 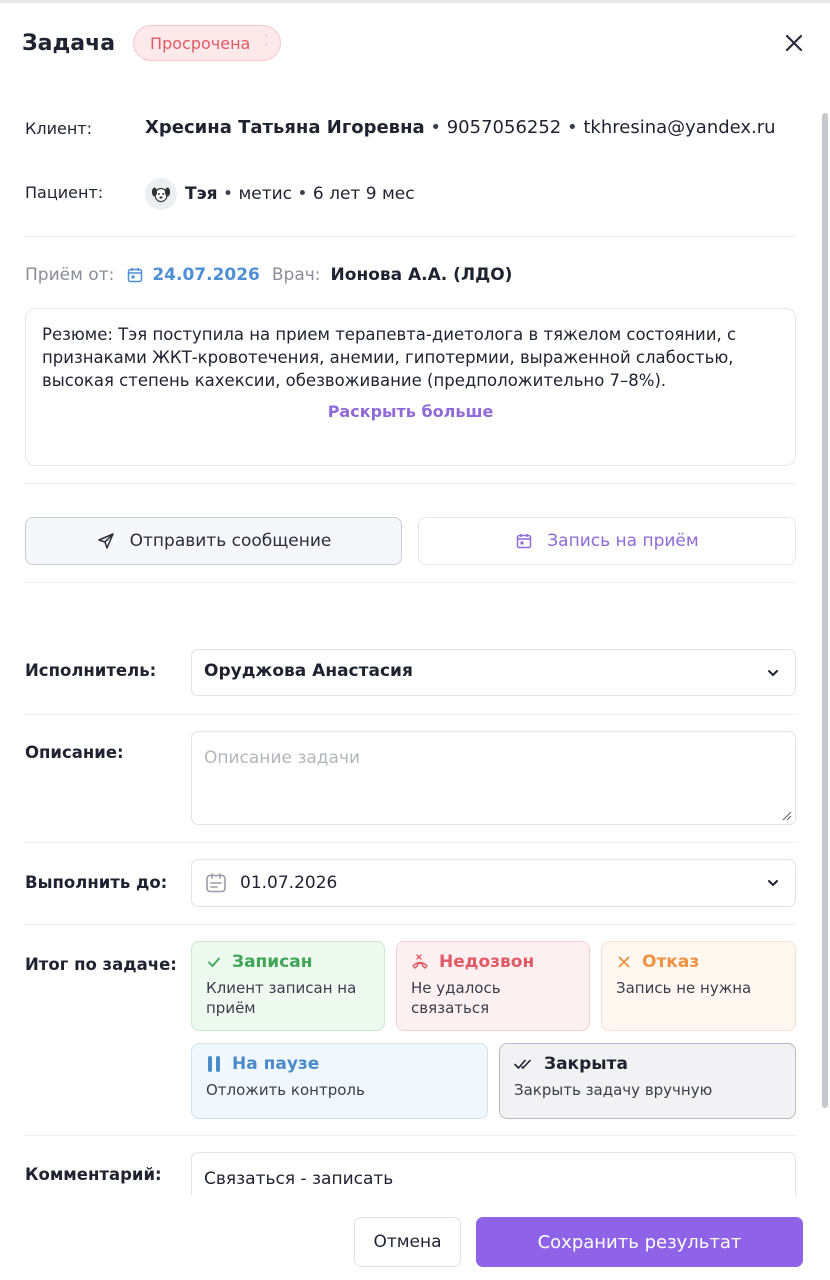 I want to click on dog-icon, so click(x=161, y=195).